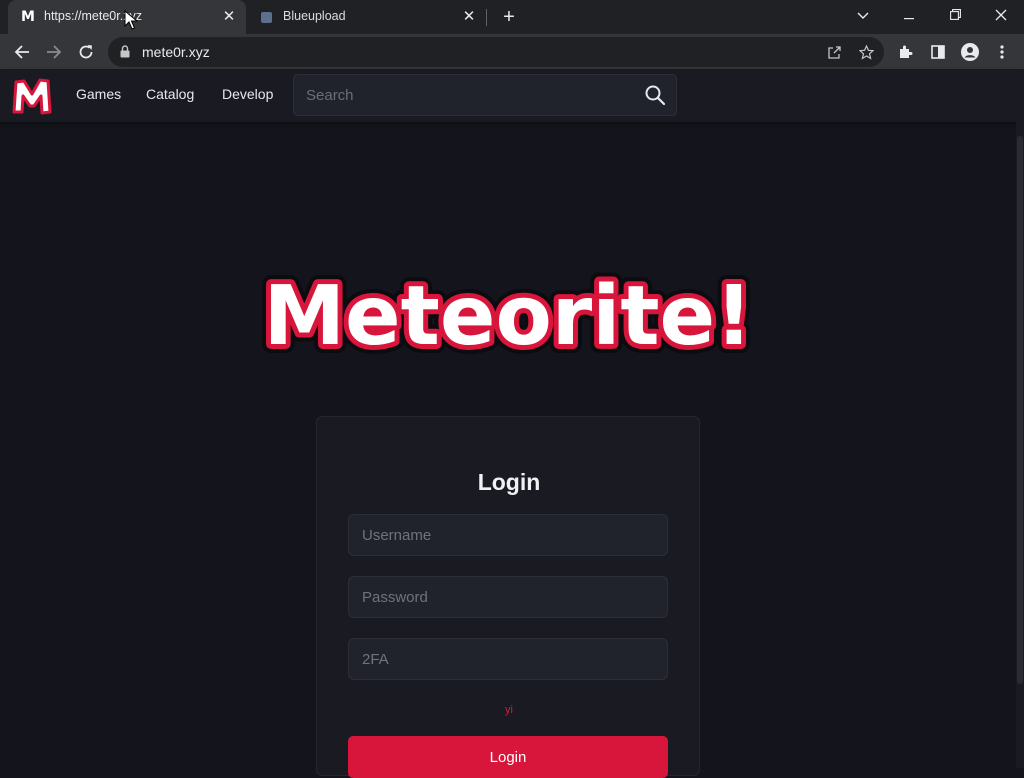 Image resolution: width=1024 pixels, height=778 pixels. Describe the element at coordinates (131, 20) in the screenshot. I see `mouse-cursor-icon` at that location.